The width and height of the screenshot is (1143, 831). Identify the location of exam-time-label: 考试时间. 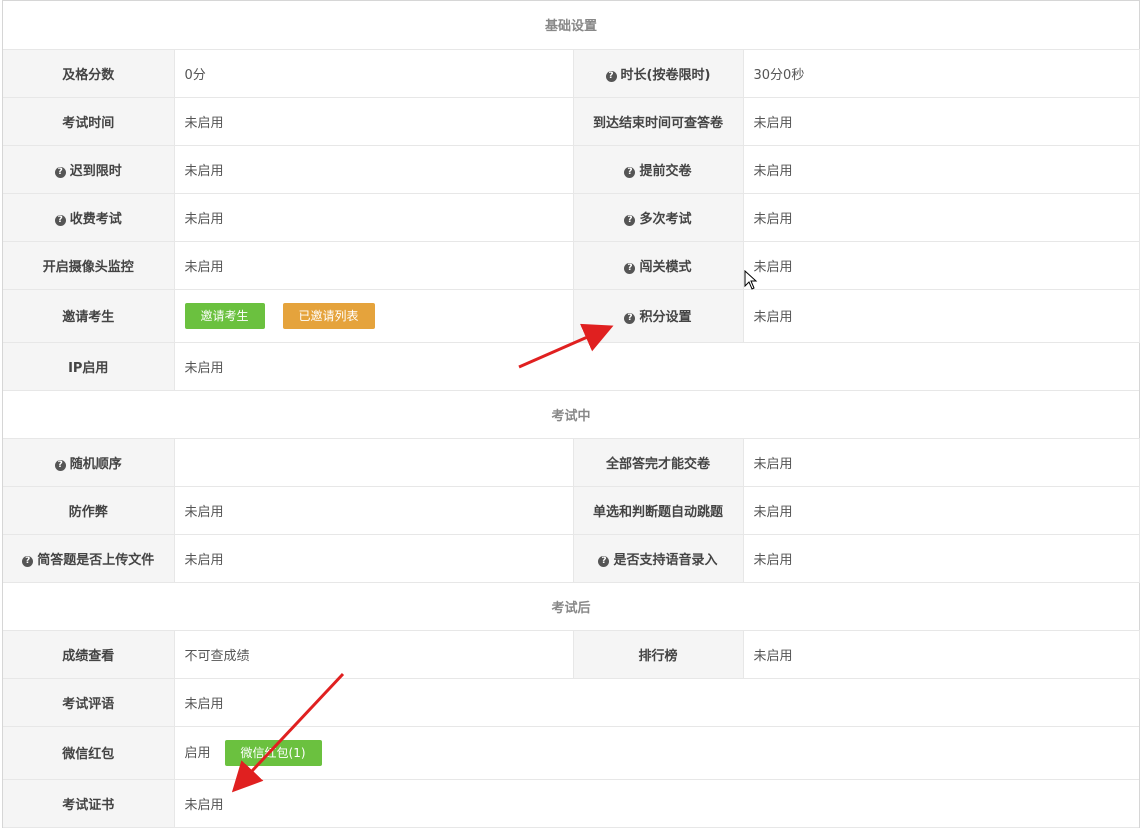
(89, 121).